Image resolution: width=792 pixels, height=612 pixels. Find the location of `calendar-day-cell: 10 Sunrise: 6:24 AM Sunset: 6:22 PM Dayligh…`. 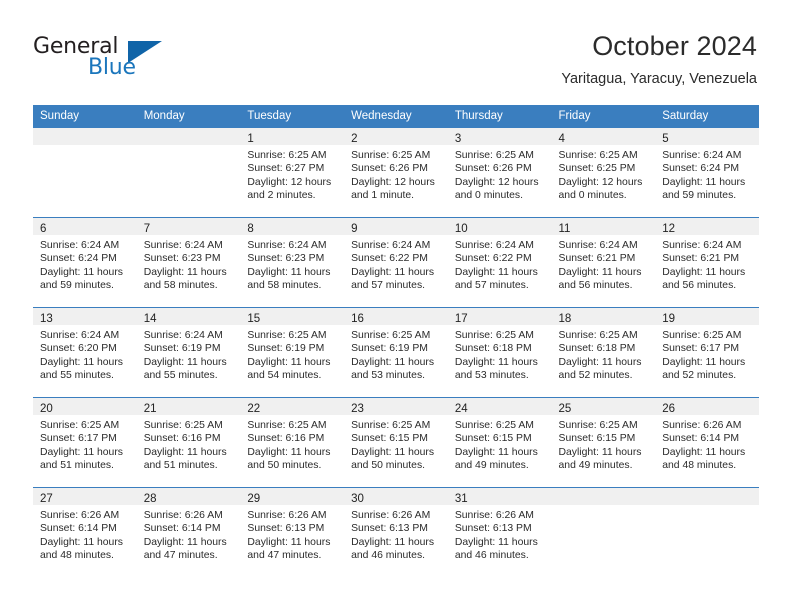

calendar-day-cell: 10 Sunrise: 6:24 AM Sunset: 6:22 PM Dayligh… is located at coordinates (499, 262).